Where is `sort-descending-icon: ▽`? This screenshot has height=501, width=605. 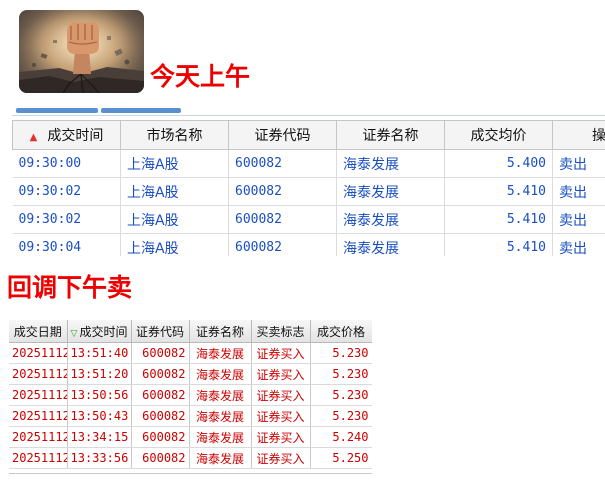 sort-descending-icon: ▽ is located at coordinates (74, 333).